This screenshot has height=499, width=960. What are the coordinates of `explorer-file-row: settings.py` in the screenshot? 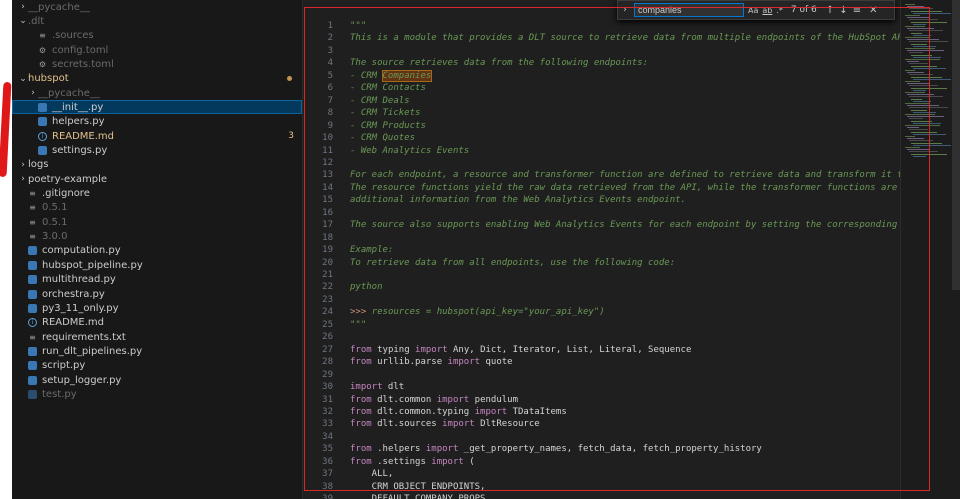 It's located at (157, 151).